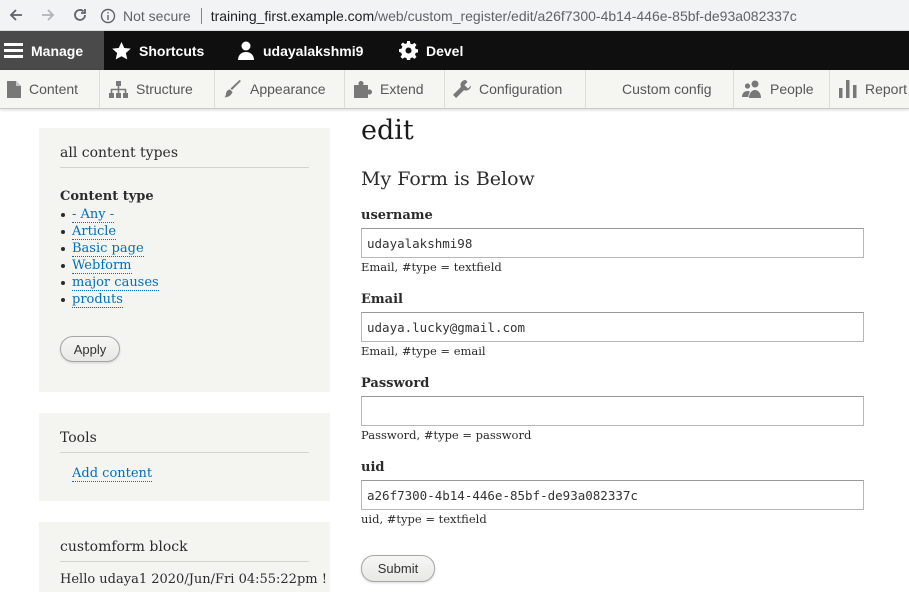 This screenshot has height=592, width=909. I want to click on toolbar-devel: Devel, so click(431, 50).